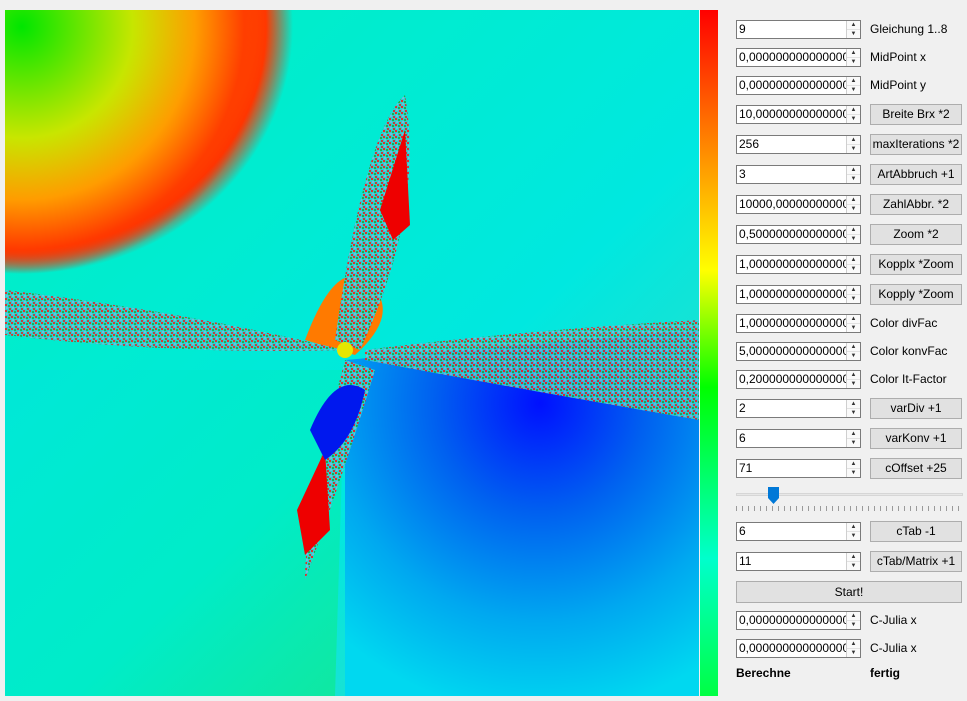 The width and height of the screenshot is (967, 701). What do you see at coordinates (916, 114) in the screenshot?
I see `breite-brx-2-button: Breite Brx *2` at bounding box center [916, 114].